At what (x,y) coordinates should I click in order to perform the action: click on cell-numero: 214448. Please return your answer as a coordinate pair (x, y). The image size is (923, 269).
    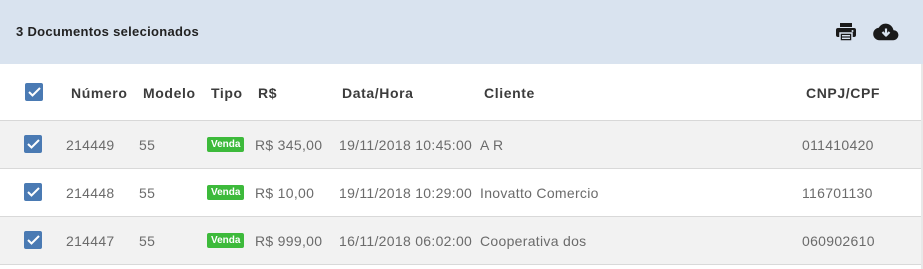
    Looking at the image, I should click on (90, 193).